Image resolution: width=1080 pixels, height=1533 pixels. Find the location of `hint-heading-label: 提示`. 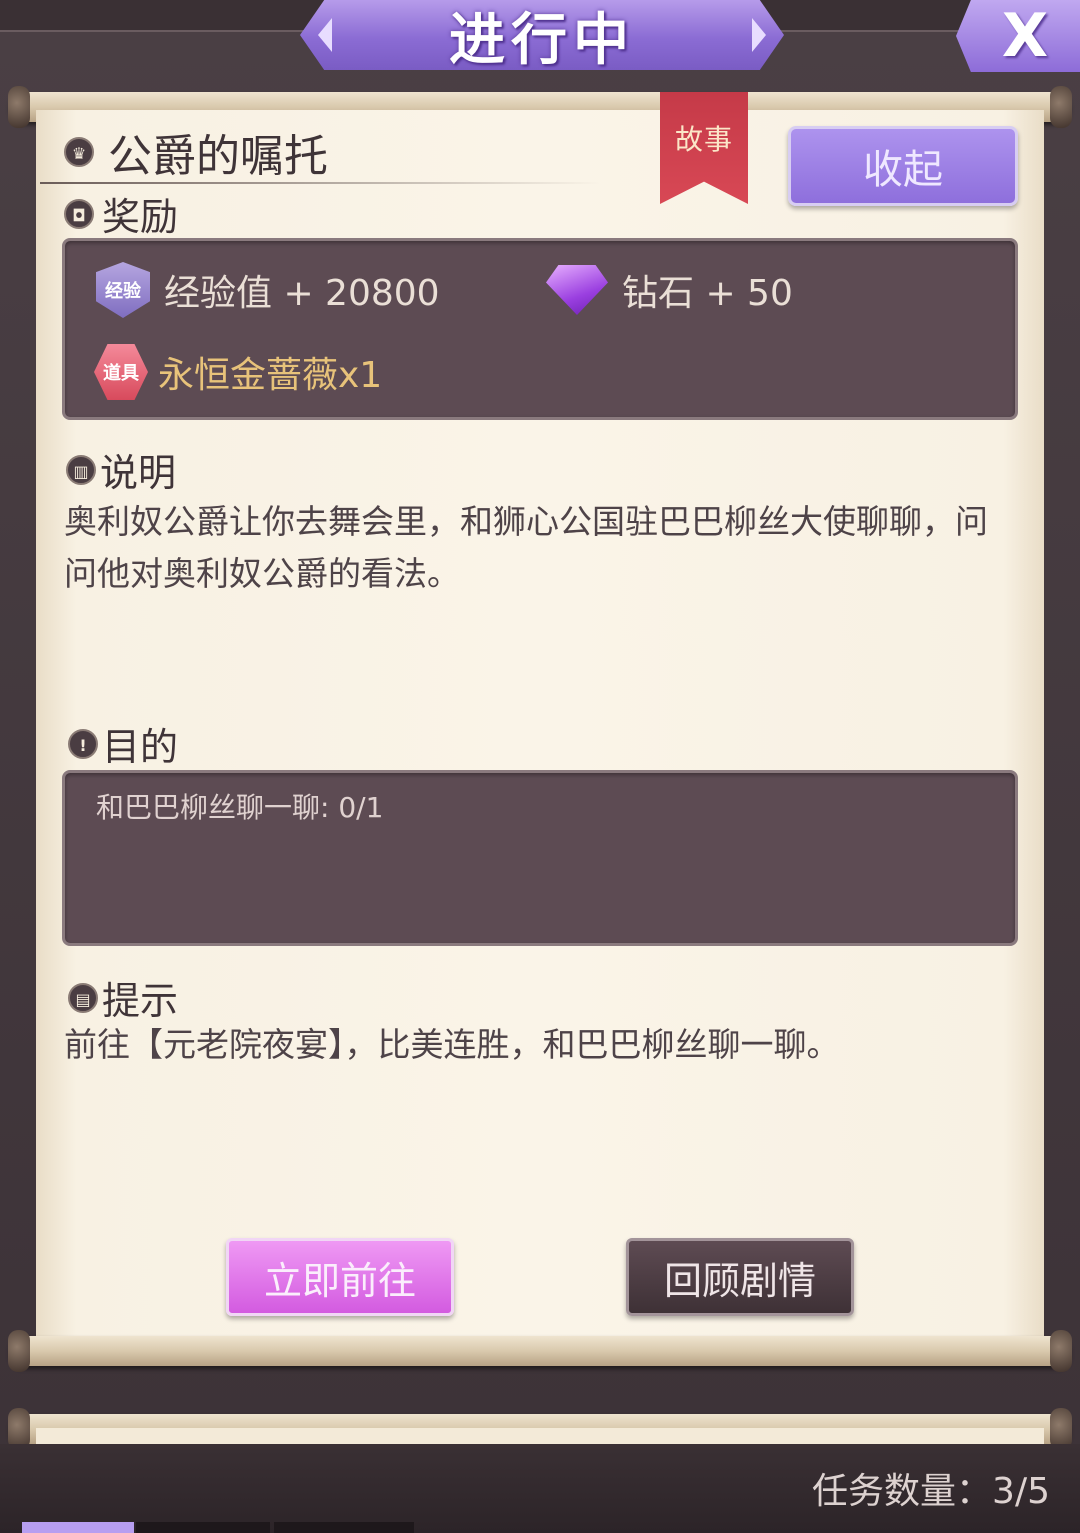

hint-heading-label: 提示 is located at coordinates (140, 1001).